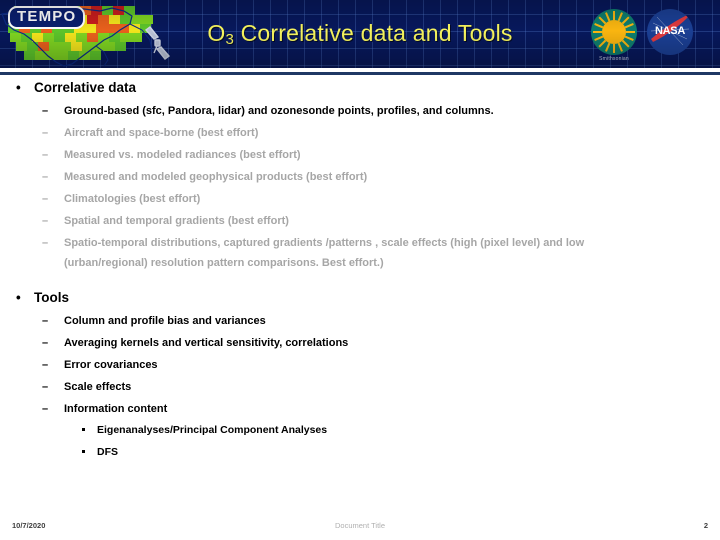 This screenshot has height=540, width=720. Describe the element at coordinates (98, 387) in the screenshot. I see `bullet-item-label: Scale effects` at that location.